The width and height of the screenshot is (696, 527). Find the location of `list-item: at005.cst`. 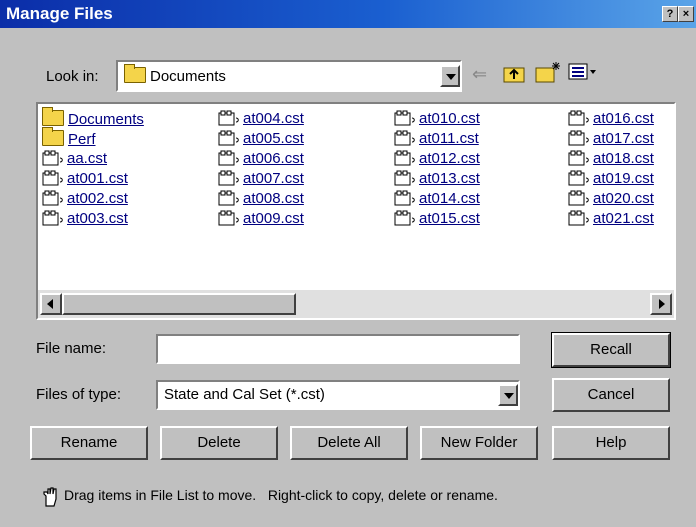

list-item: at005.cst is located at coordinates (261, 138).